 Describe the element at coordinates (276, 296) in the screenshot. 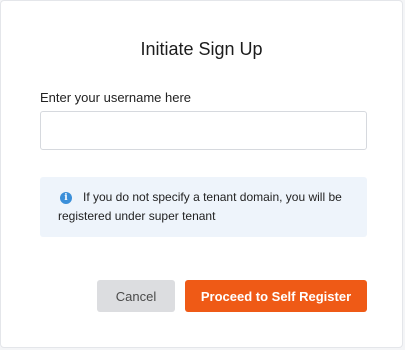

I see `proceed-to-self-register-button: Proceed to Self Register` at that location.